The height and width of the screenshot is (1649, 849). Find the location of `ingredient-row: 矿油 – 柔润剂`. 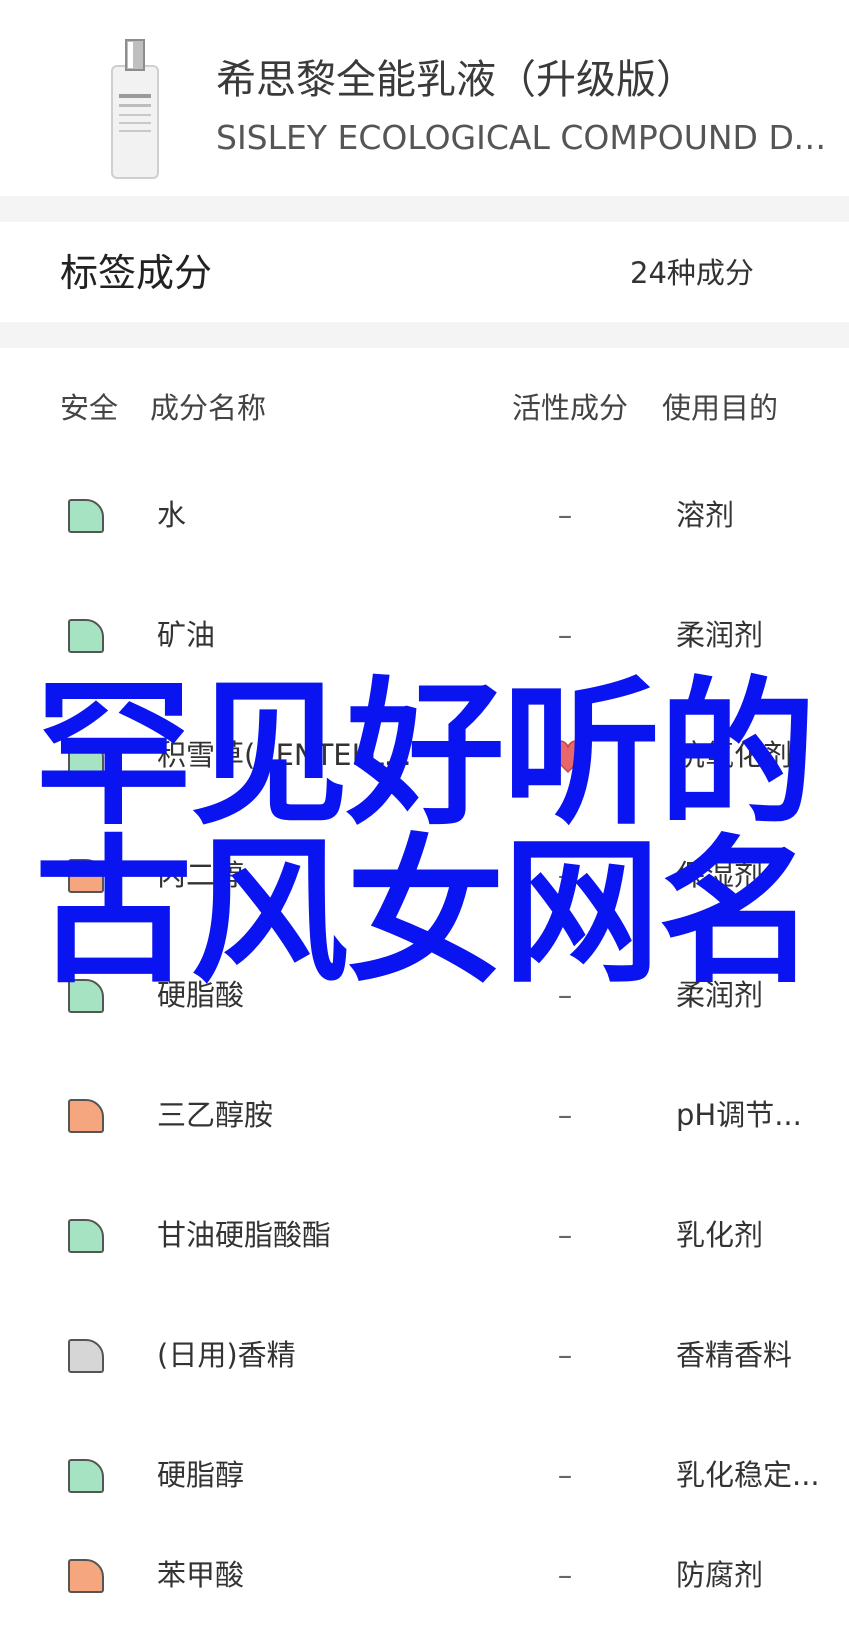

ingredient-row: 矿油 – 柔润剂 is located at coordinates (424, 645).